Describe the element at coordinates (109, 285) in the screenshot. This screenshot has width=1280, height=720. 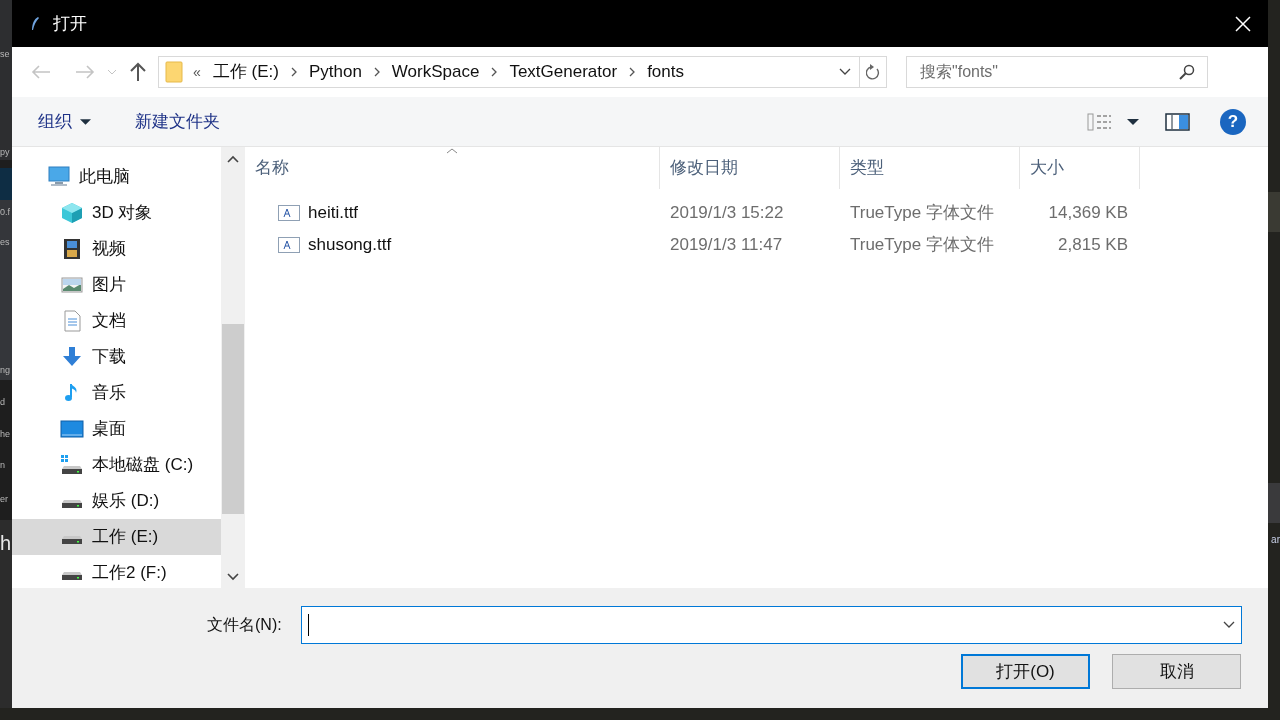
I see `tree-item-label: 图片` at that location.